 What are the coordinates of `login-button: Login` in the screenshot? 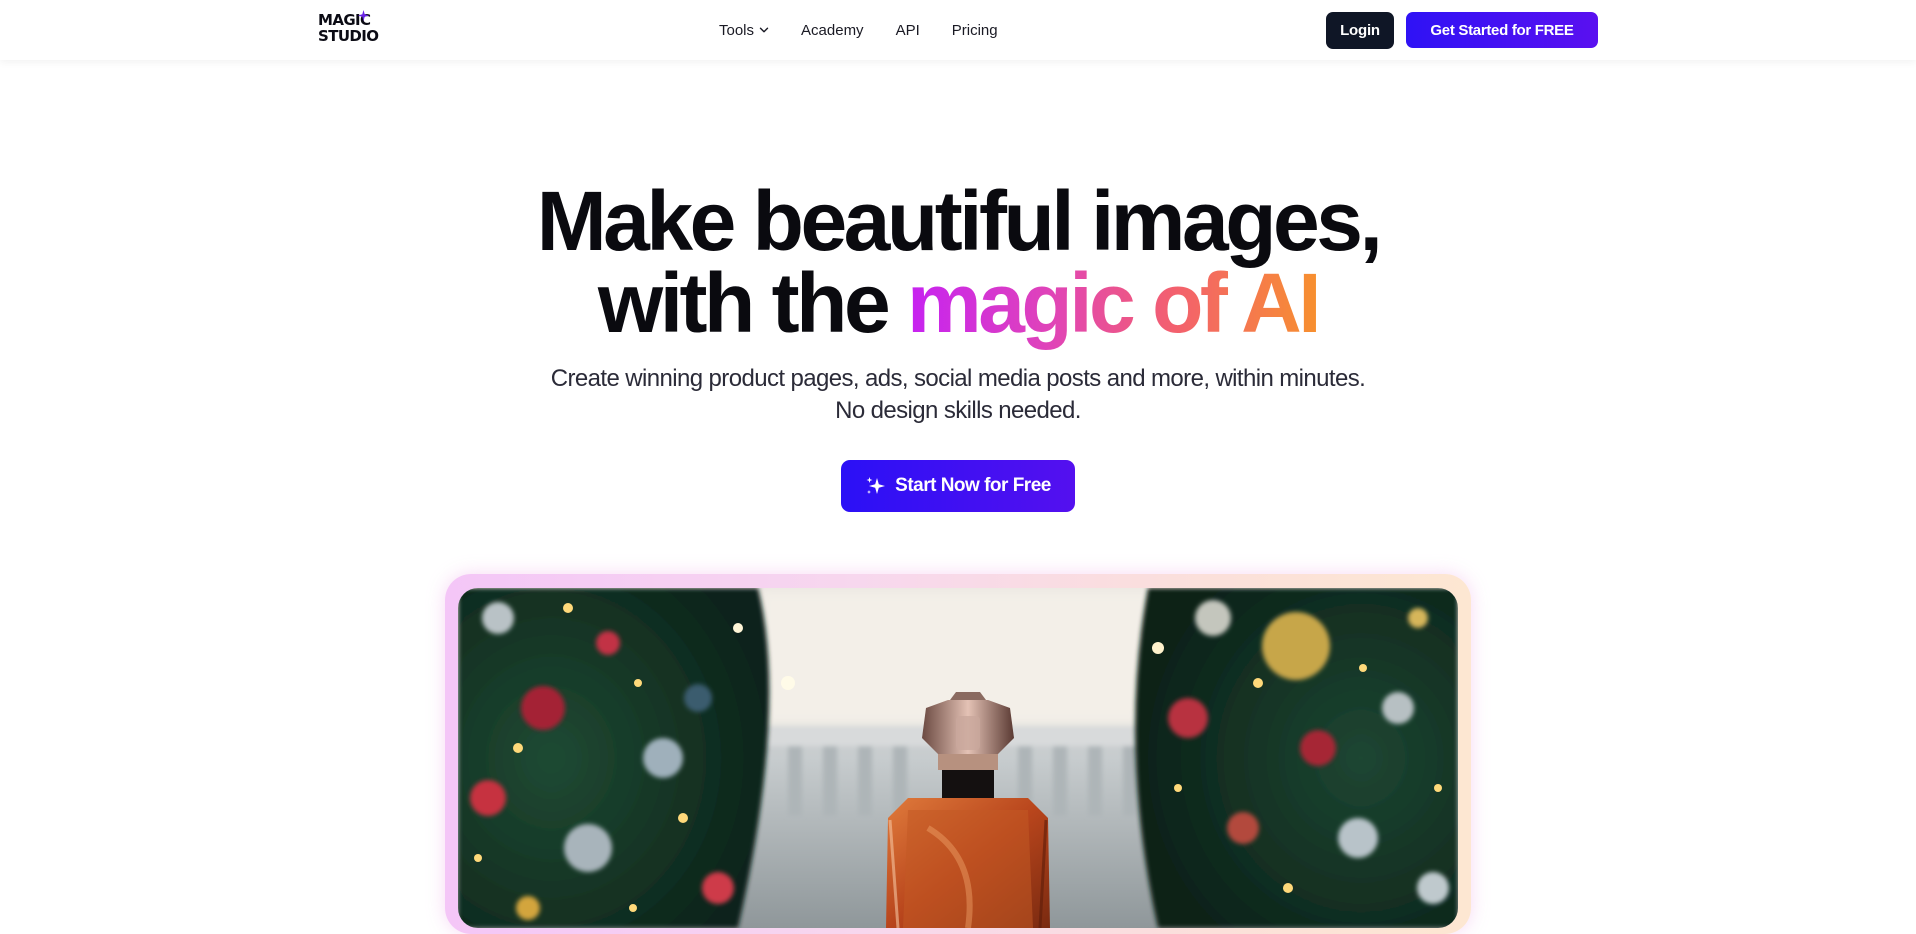 It's located at (1360, 30).